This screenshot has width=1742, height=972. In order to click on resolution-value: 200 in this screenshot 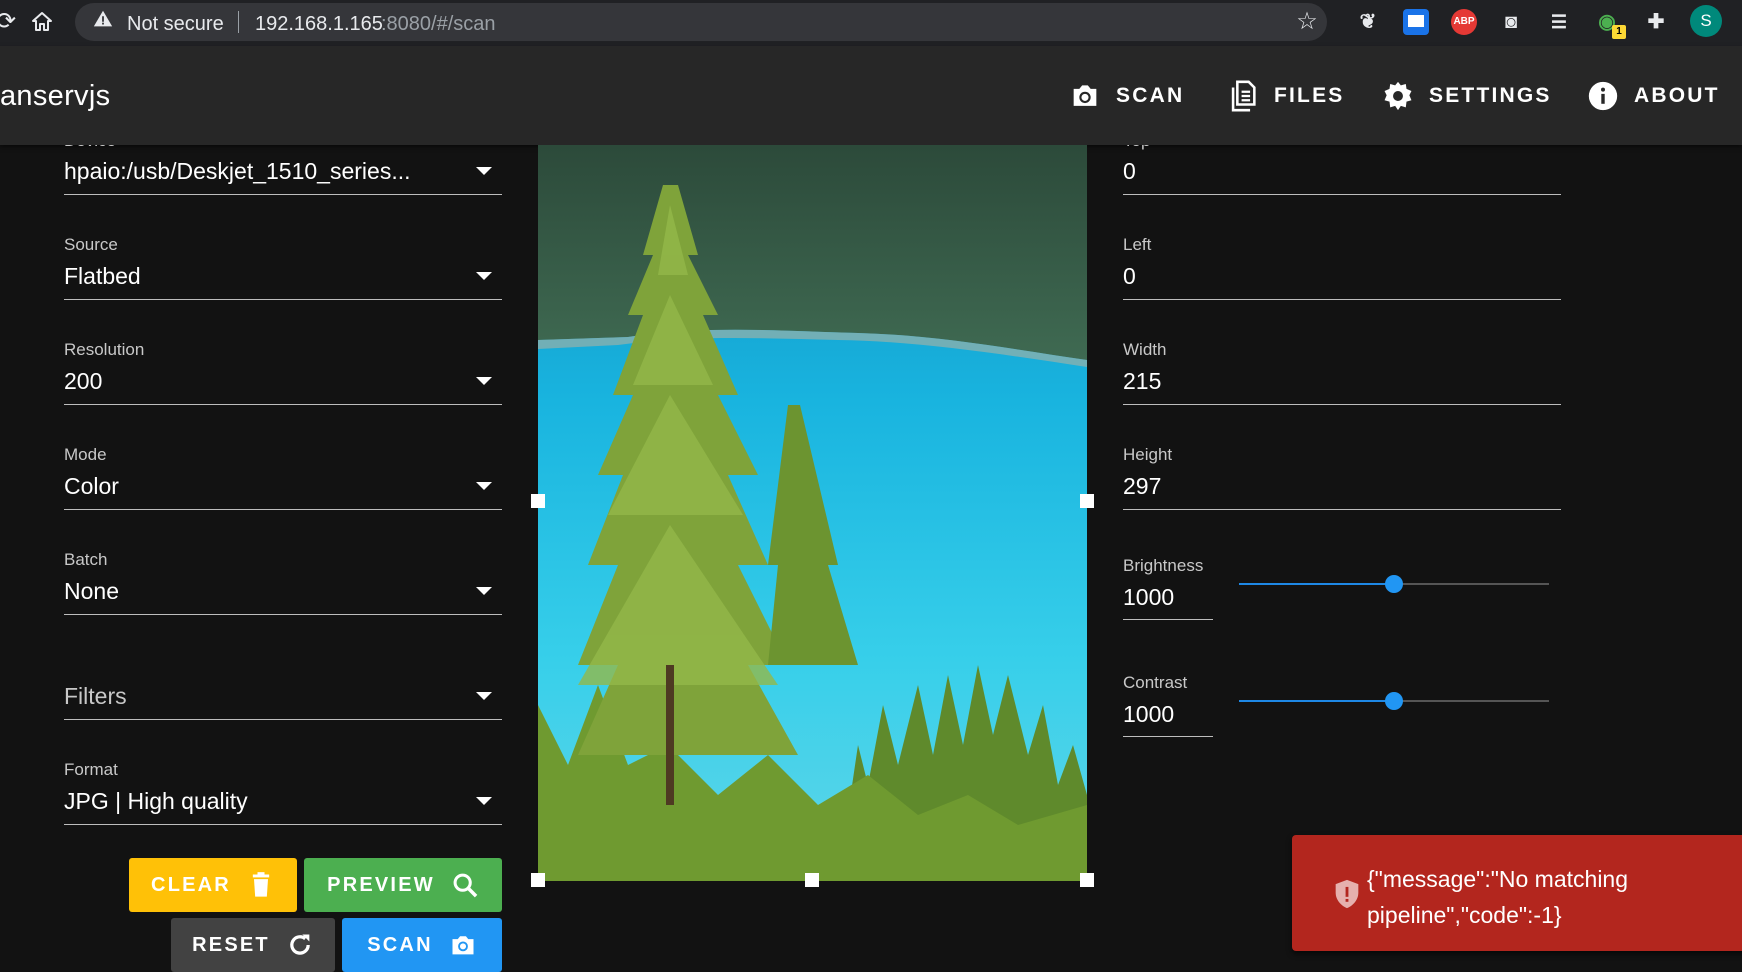, I will do `click(83, 381)`.